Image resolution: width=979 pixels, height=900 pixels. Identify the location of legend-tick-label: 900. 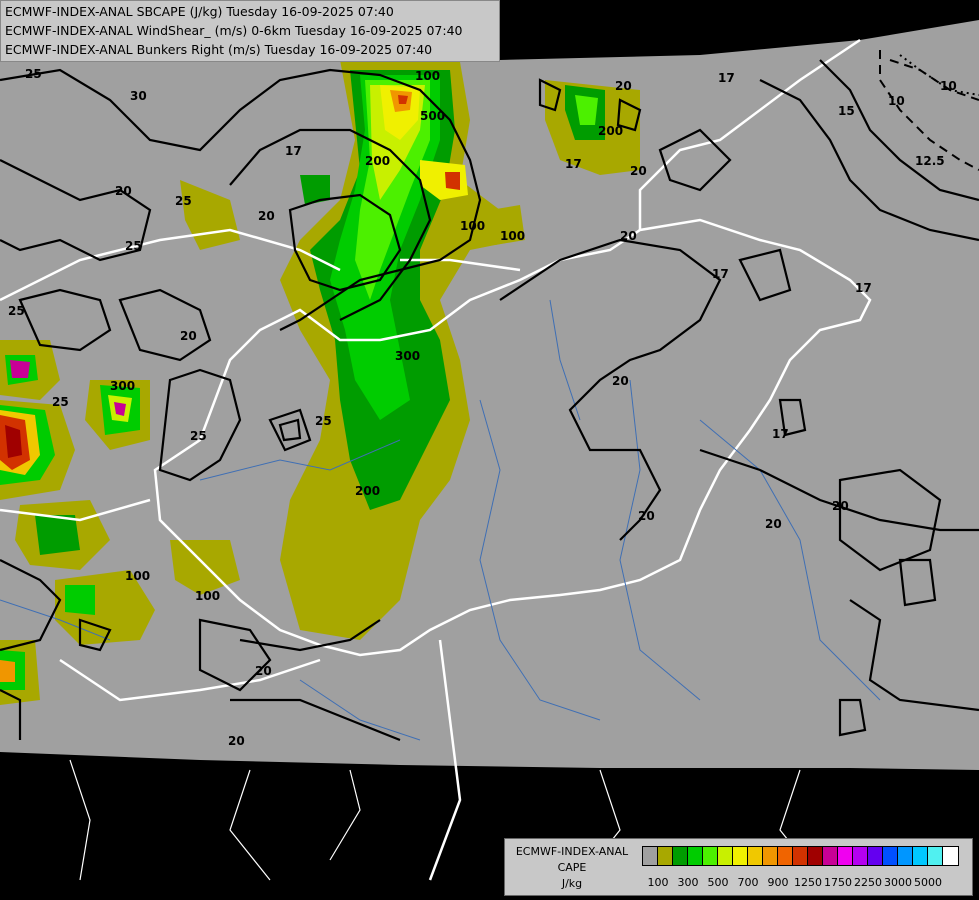
(778, 882).